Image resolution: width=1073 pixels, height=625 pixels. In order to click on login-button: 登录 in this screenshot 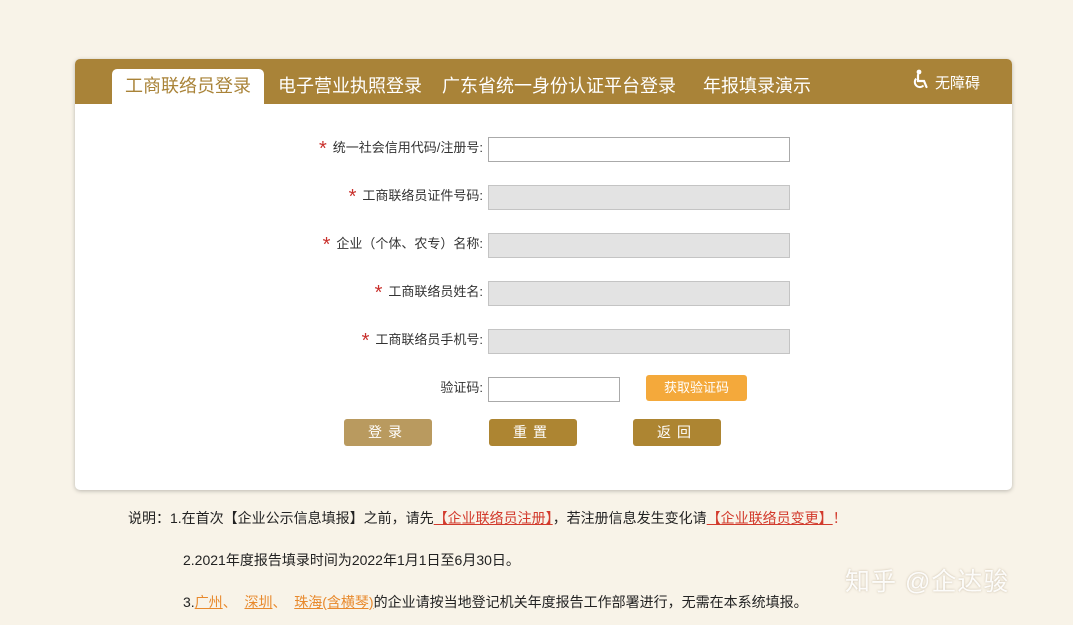, I will do `click(388, 432)`.